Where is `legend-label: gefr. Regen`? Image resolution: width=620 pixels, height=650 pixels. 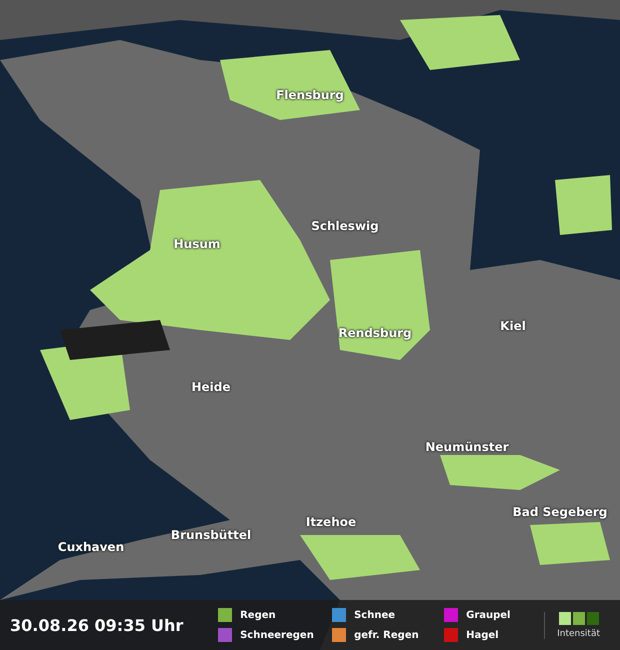
legend-label: gefr. Regen is located at coordinates (386, 635).